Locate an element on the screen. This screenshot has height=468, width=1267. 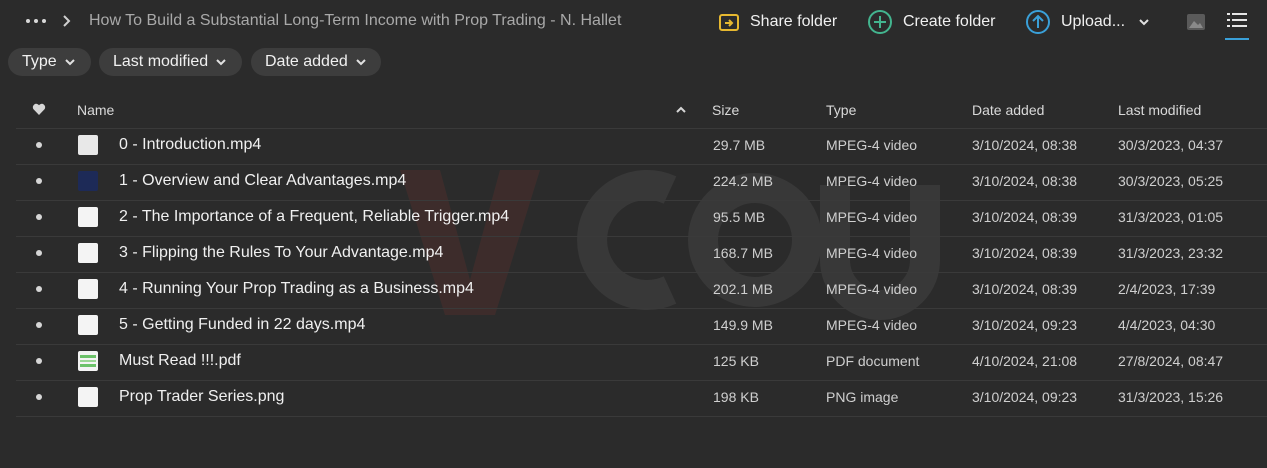
filter-last-modified-dropdown: Last modified is located at coordinates (170, 62).